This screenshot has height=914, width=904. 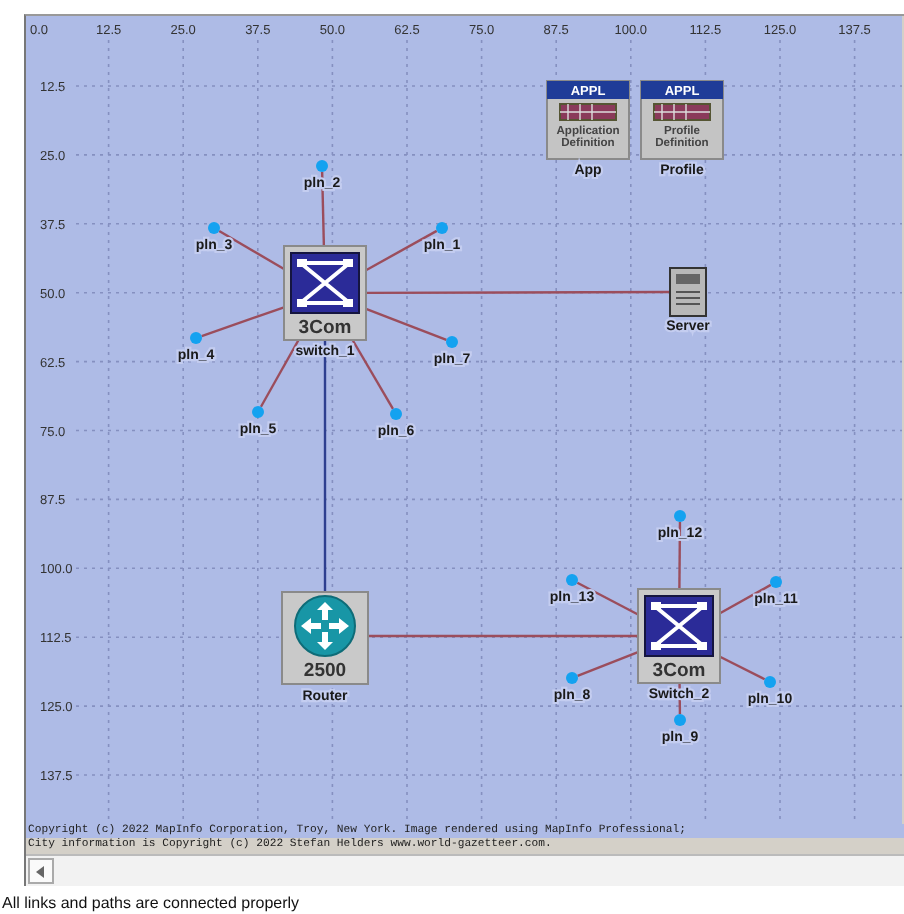 I want to click on server-icon, so click(x=688, y=292).